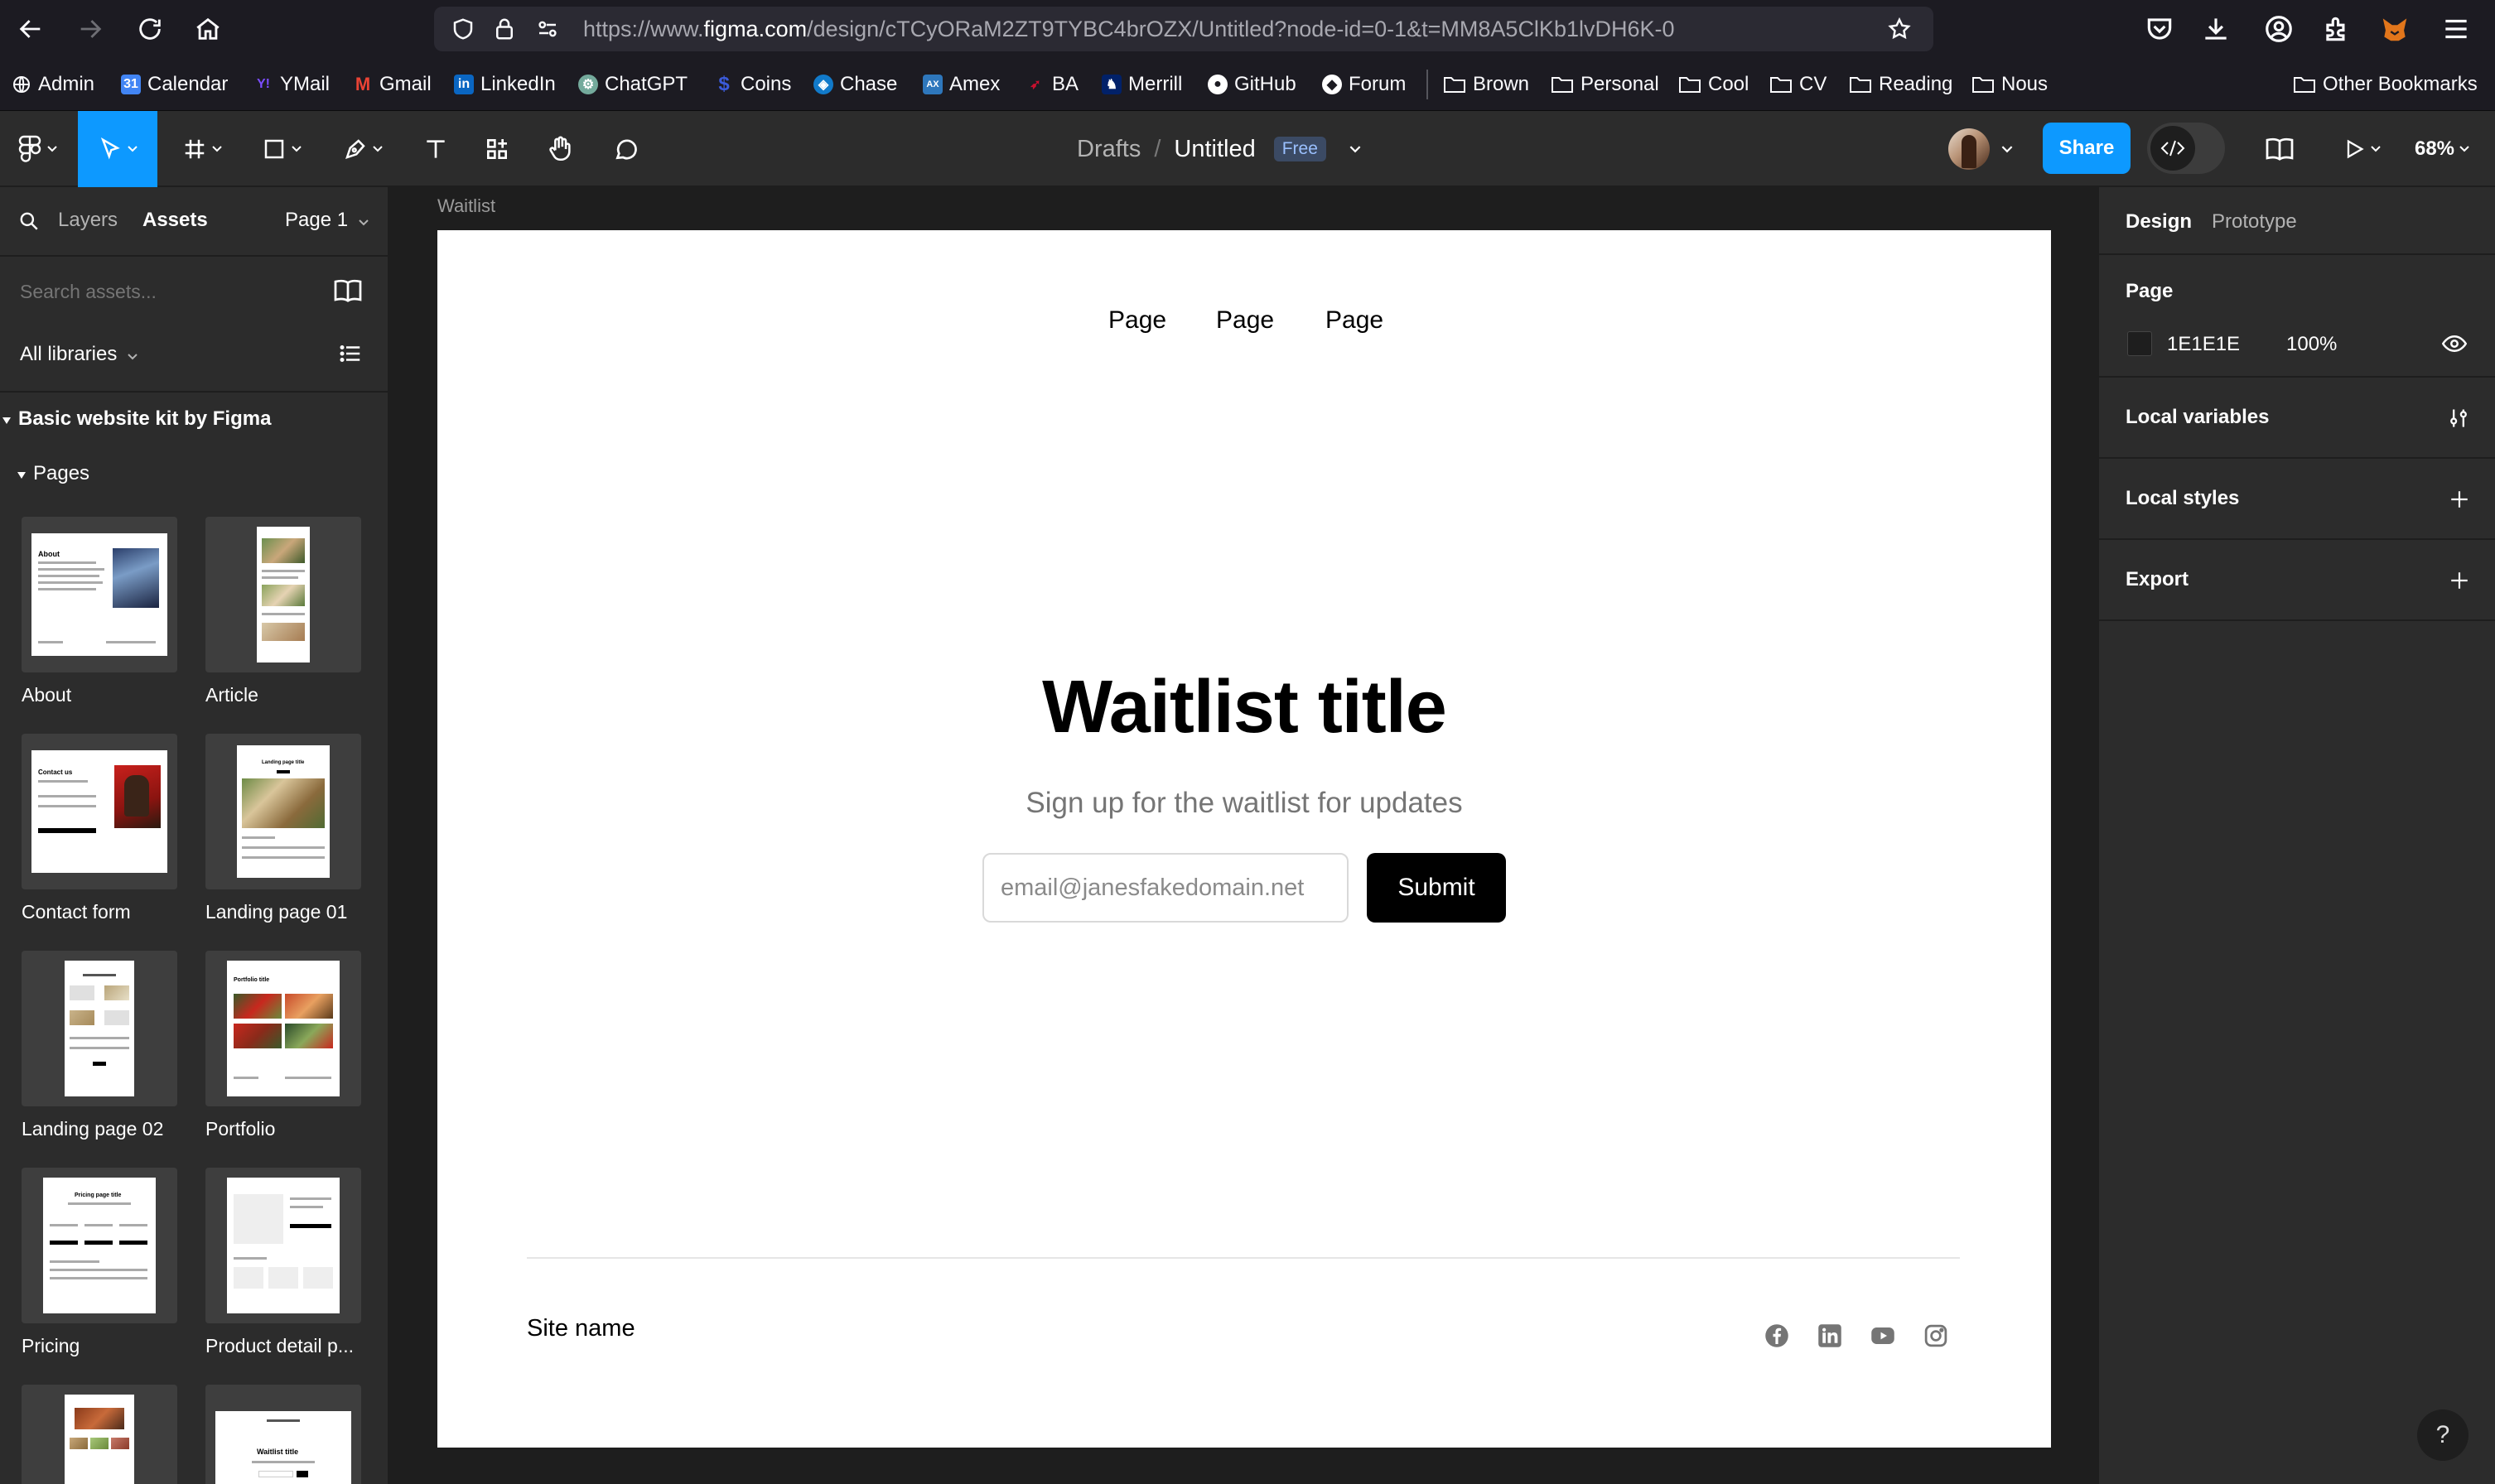 The image size is (2495, 1484). Describe the element at coordinates (283, 1028) in the screenshot. I see `asset-portfolio-thumbnail: Portfolio title` at that location.